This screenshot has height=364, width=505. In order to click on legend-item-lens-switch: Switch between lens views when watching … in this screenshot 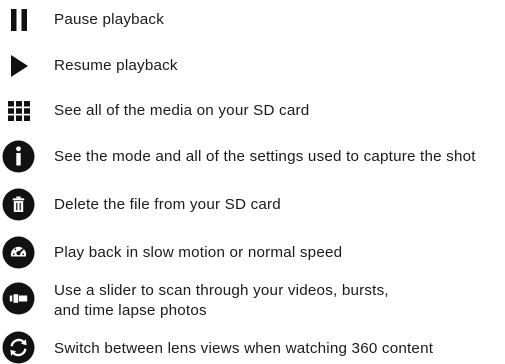, I will do `click(252, 347)`.